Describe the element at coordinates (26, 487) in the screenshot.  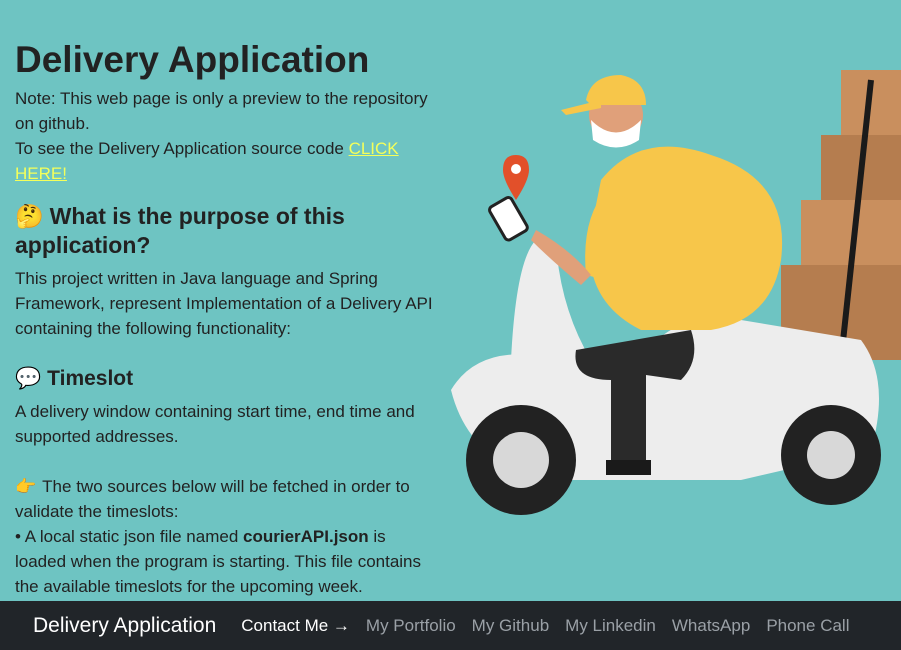
I see `pointing-hand-icon: 👉` at that location.